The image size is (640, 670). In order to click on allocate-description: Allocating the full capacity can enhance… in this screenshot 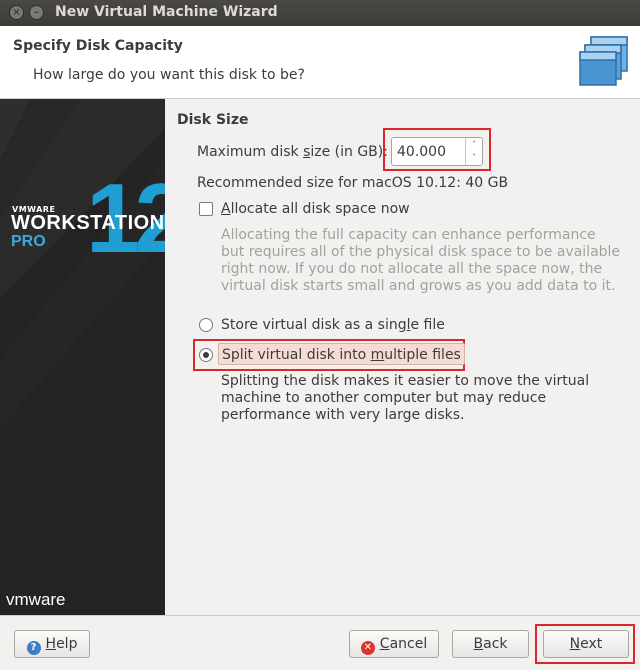, I will do `click(421, 260)`.